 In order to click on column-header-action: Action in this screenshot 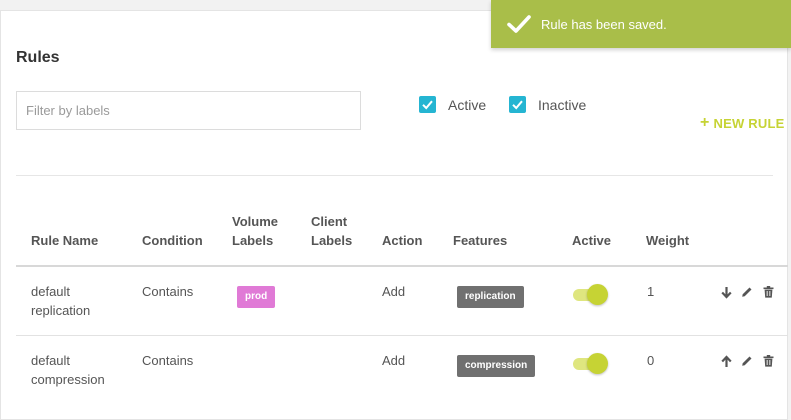, I will do `click(402, 240)`.